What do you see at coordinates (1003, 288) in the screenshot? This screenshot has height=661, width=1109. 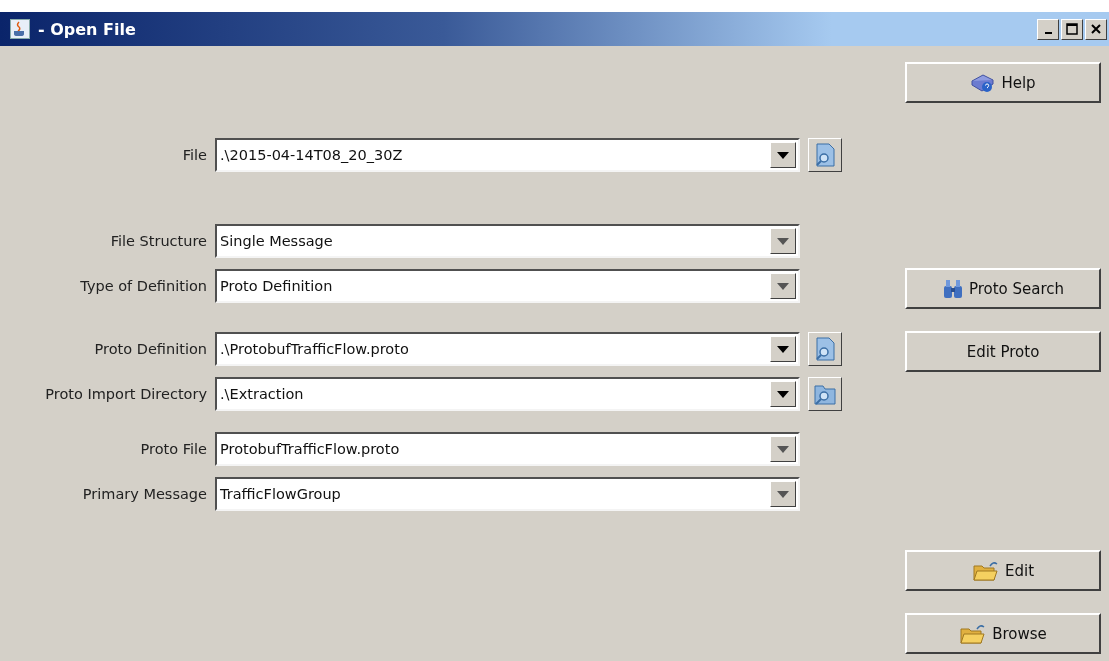 I see `action-button: Proto Search` at bounding box center [1003, 288].